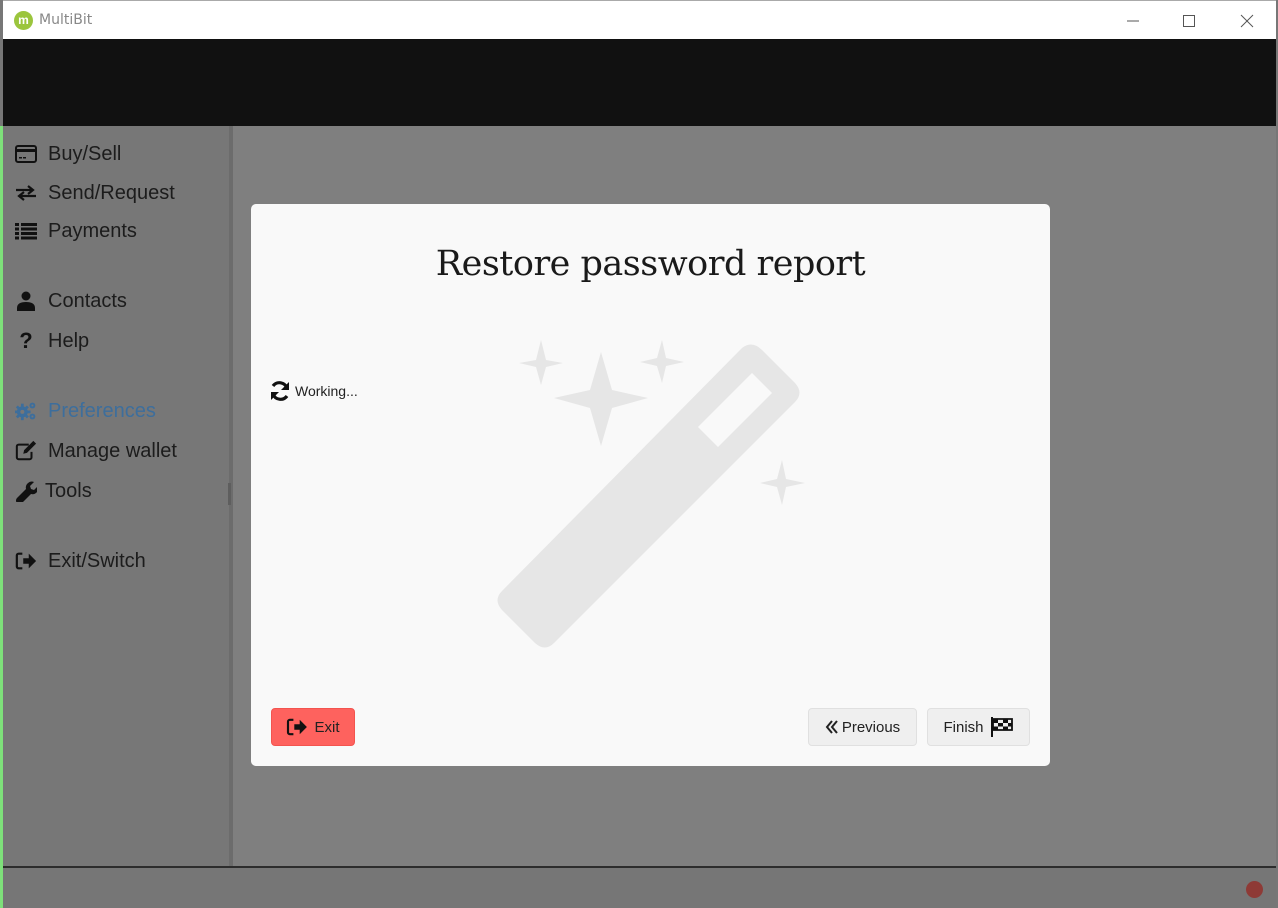 The height and width of the screenshot is (908, 1278). Describe the element at coordinates (871, 727) in the screenshot. I see `previous-button-label: Previous` at that location.